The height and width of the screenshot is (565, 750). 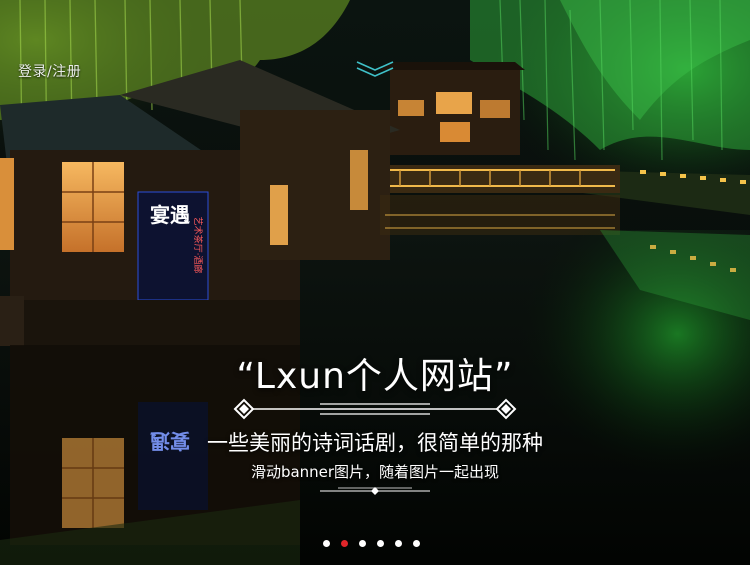 What do you see at coordinates (49, 71) in the screenshot?
I see `login-register-link: 登录/注册` at bounding box center [49, 71].